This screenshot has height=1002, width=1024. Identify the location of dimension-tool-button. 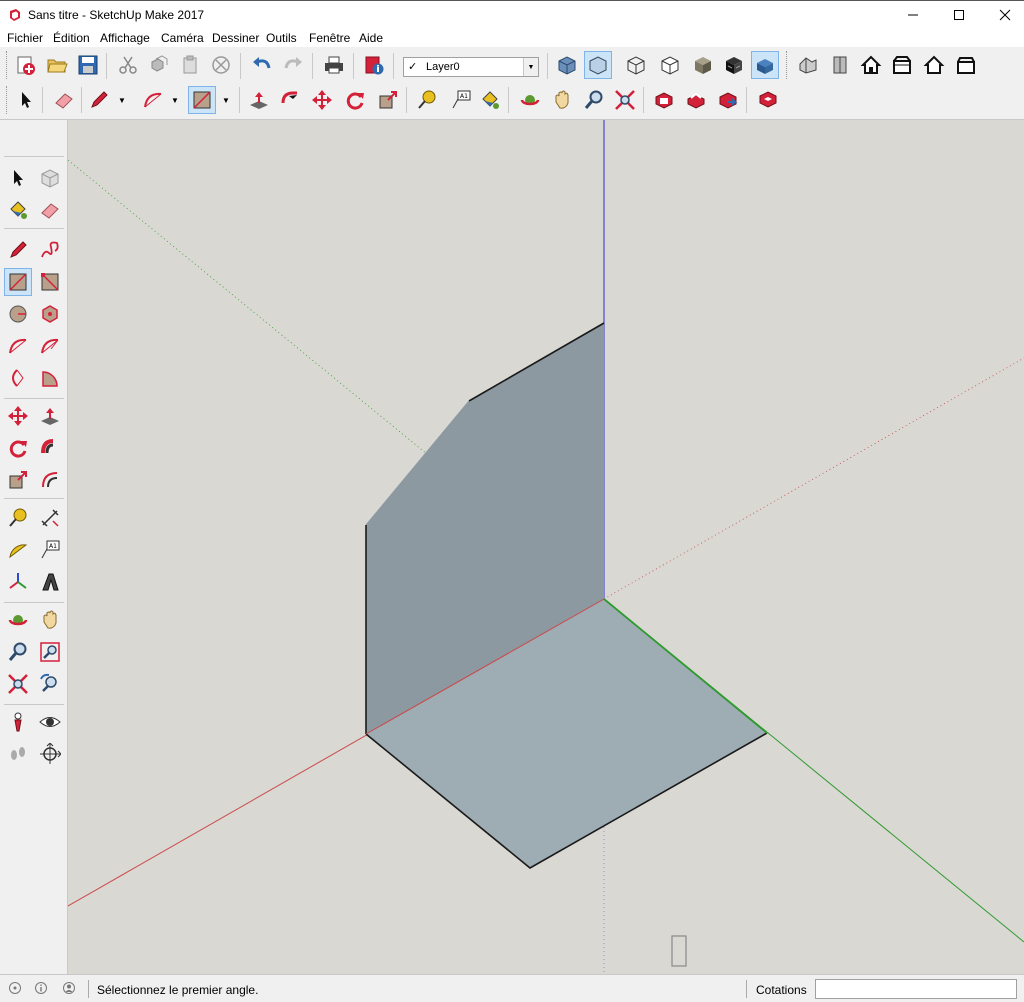
(50, 518).